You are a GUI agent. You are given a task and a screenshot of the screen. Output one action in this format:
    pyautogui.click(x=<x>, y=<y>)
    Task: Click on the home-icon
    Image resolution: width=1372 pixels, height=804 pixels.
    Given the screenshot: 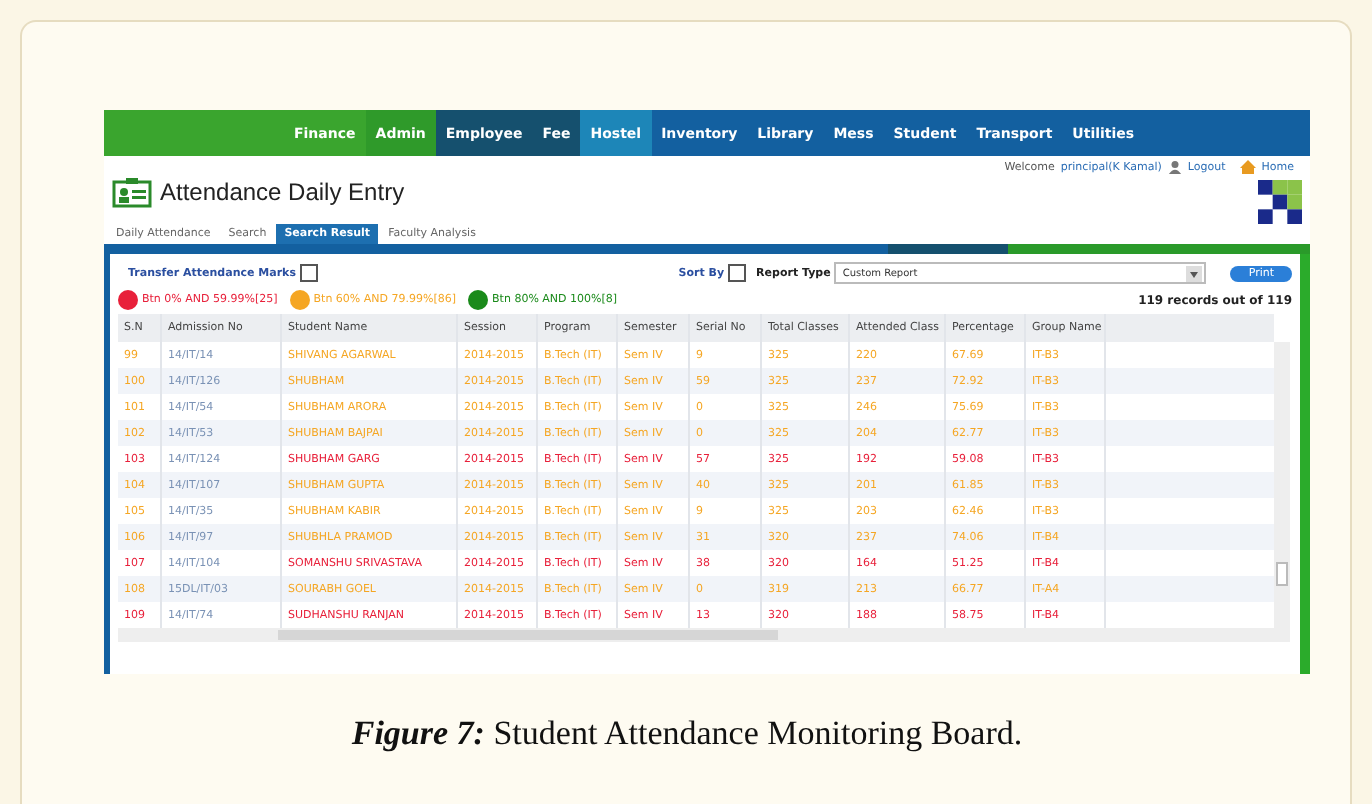 What is the action you would take?
    pyautogui.click(x=1247, y=167)
    